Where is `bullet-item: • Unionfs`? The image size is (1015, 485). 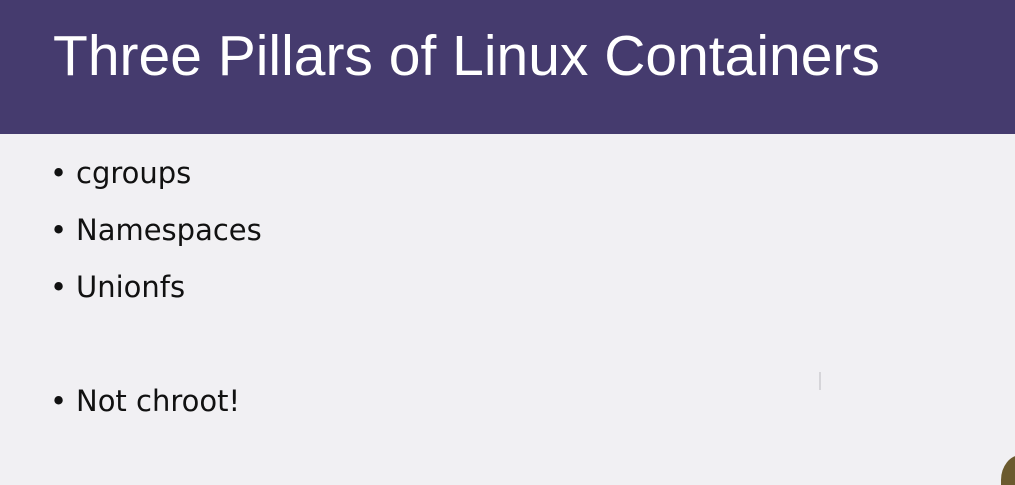 bullet-item: • Unionfs is located at coordinates (117, 287).